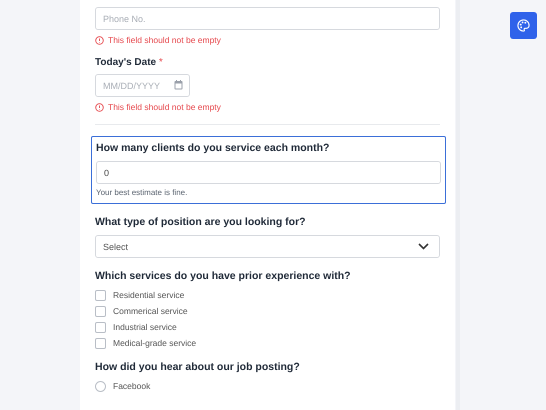  What do you see at coordinates (267, 246) in the screenshot?
I see `select-dropdown: Select` at bounding box center [267, 246].